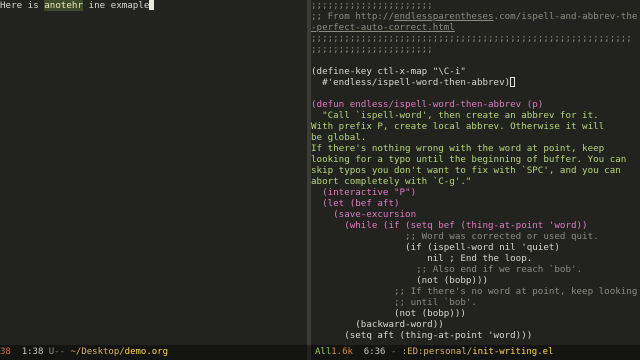  What do you see at coordinates (364, 214) in the screenshot?
I see `code-line: (save-excursion` at bounding box center [364, 214].